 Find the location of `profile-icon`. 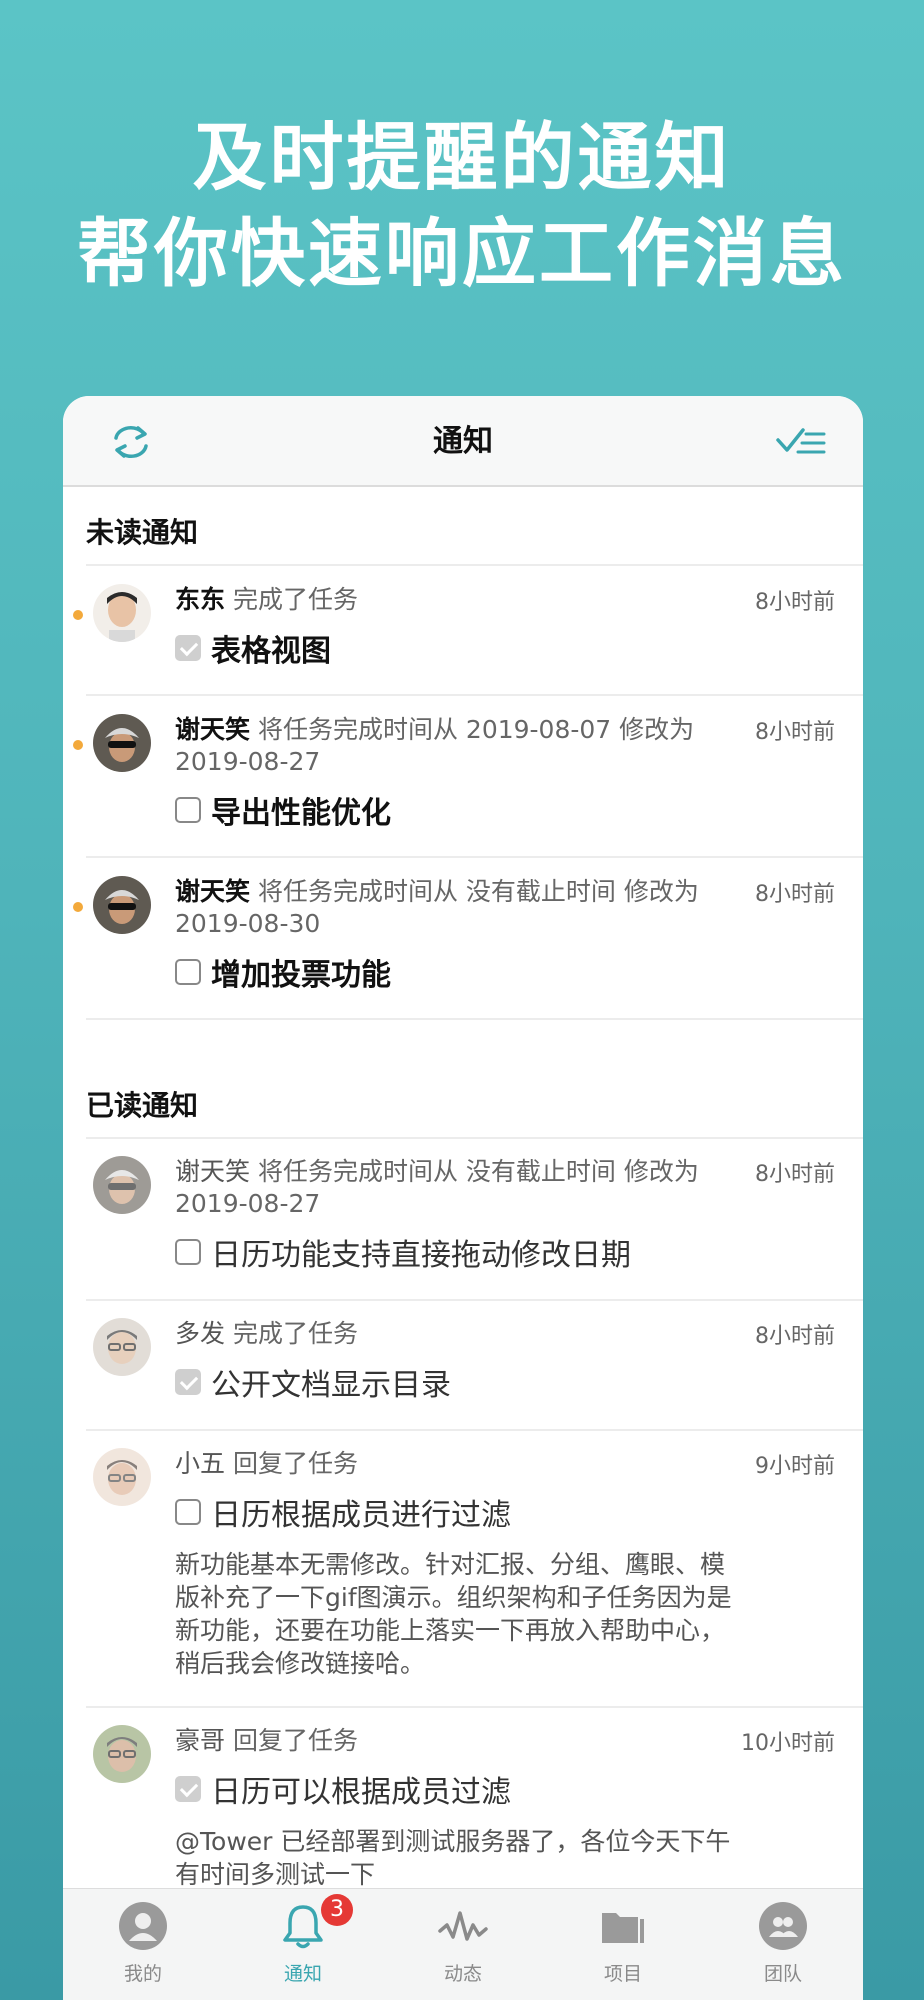

profile-icon is located at coordinates (143, 1926).